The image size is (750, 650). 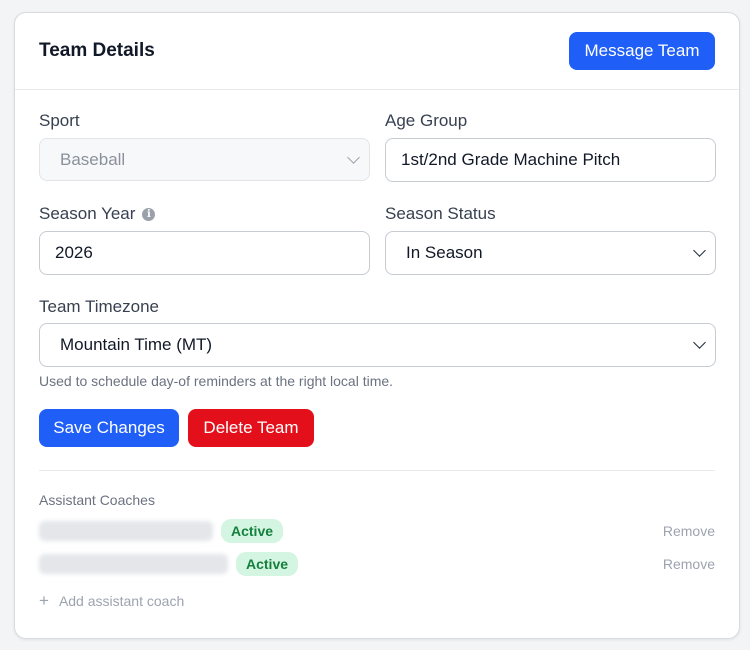 I want to click on page-title: Team Details, so click(x=97, y=50).